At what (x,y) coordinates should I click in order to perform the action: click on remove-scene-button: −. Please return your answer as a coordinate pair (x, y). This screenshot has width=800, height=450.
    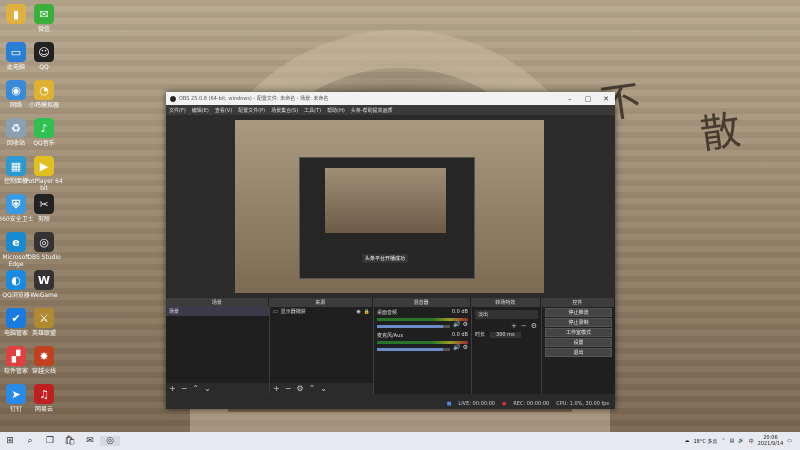
    Looking at the image, I should click on (184, 388).